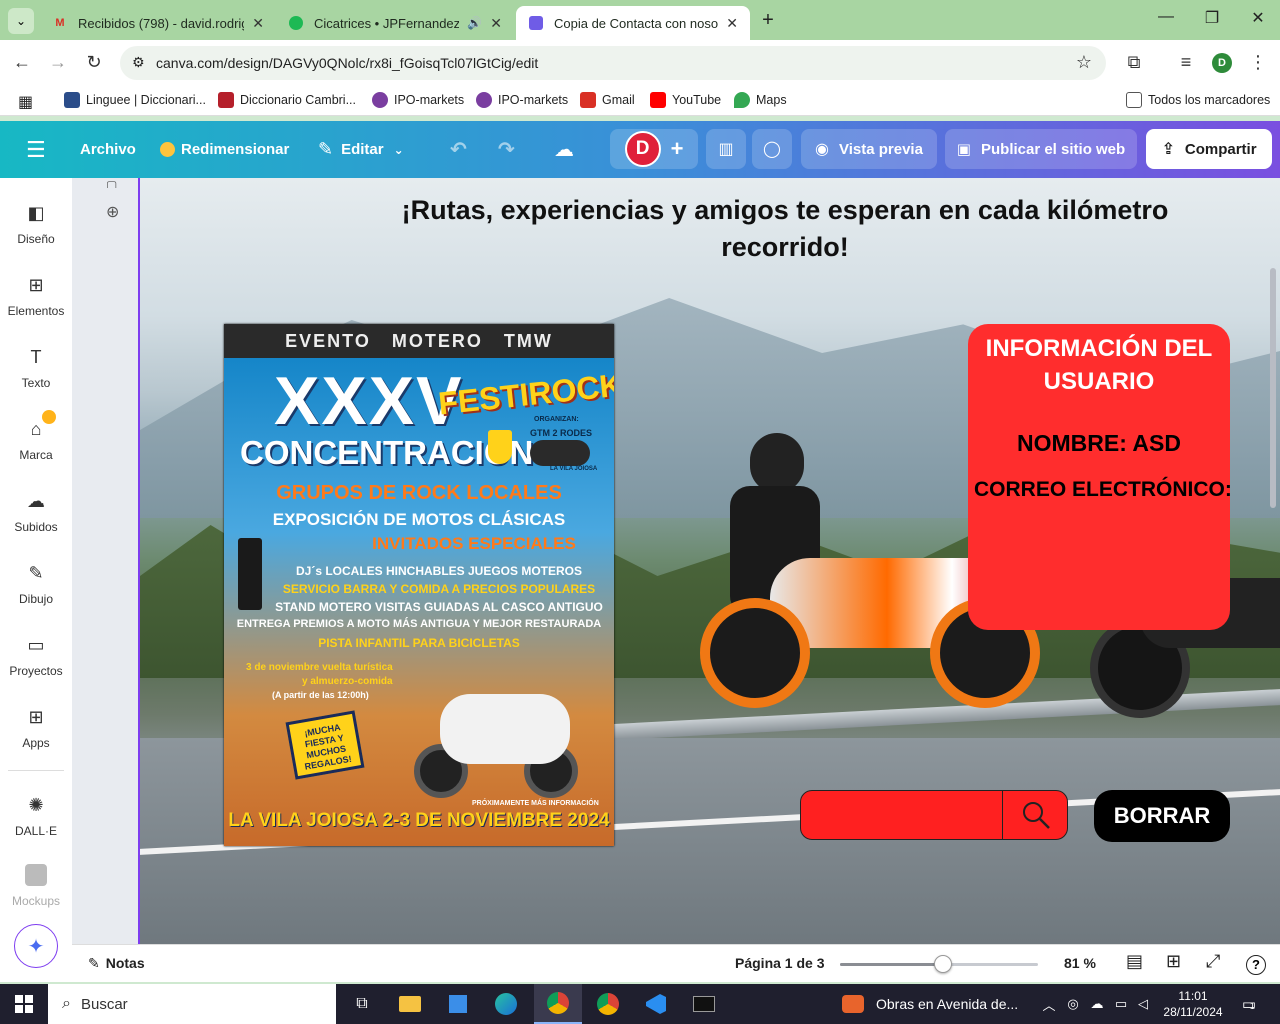 This screenshot has height=1024, width=1280. What do you see at coordinates (564, 149) in the screenshot?
I see `cloud-saved-icon: ☁` at bounding box center [564, 149].